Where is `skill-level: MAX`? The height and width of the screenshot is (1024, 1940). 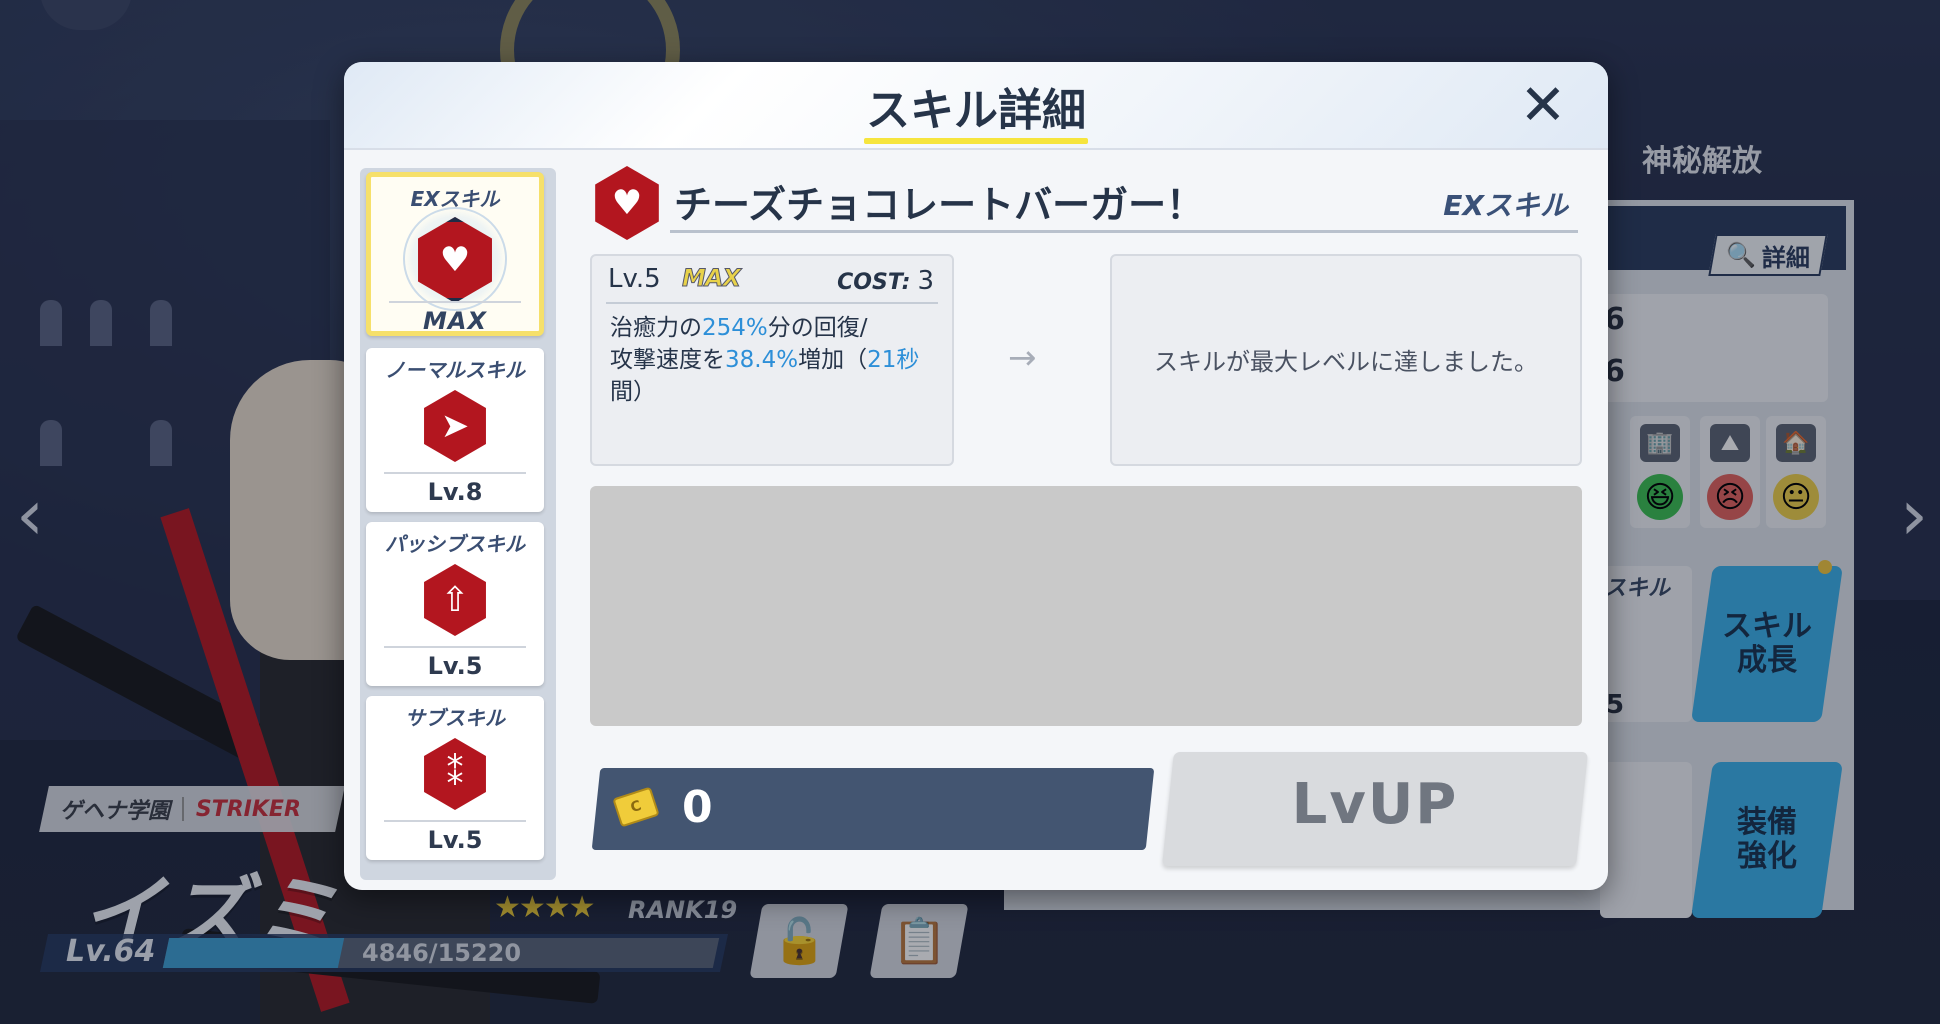 skill-level: MAX is located at coordinates (455, 321).